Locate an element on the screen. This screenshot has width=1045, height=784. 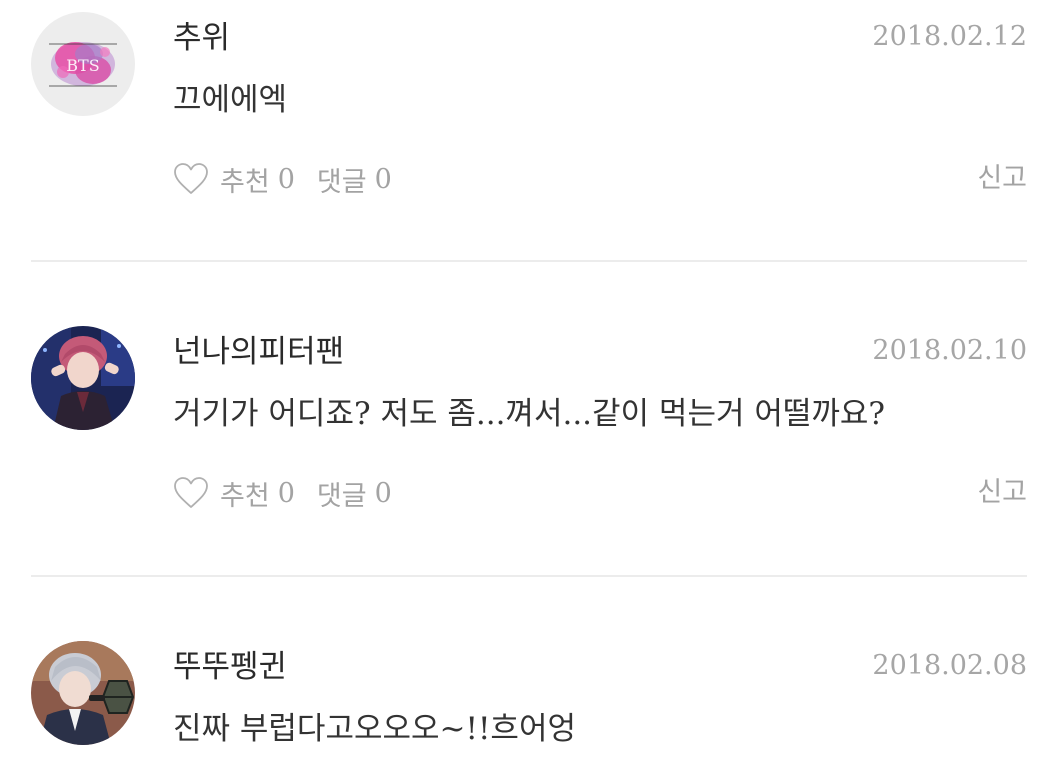
svg-text: BTS is located at coordinates (82, 65).